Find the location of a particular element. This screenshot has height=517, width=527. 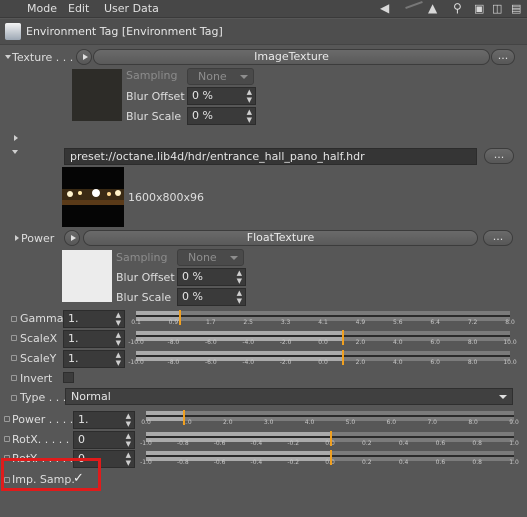

slider-tick-label: 10.0 is located at coordinates (510, 342).